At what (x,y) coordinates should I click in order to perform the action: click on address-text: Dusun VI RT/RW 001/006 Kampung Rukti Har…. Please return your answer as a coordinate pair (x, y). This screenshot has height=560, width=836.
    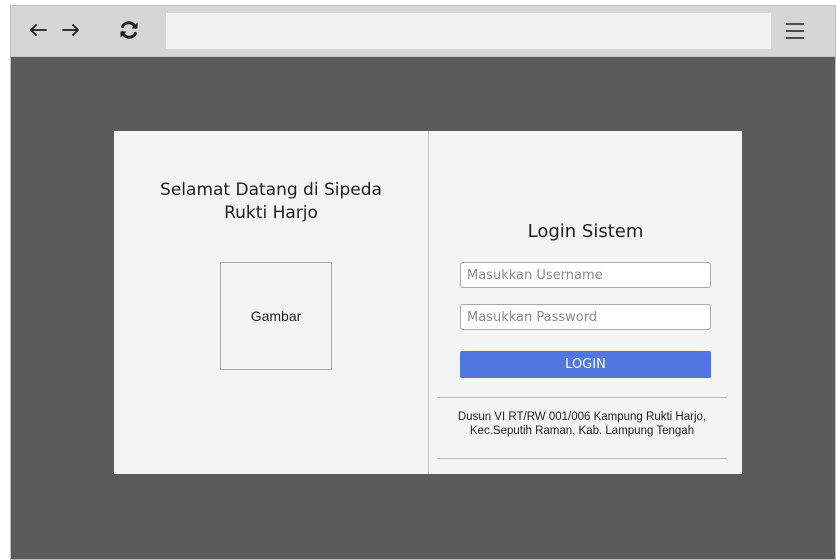
    Looking at the image, I should click on (582, 424).